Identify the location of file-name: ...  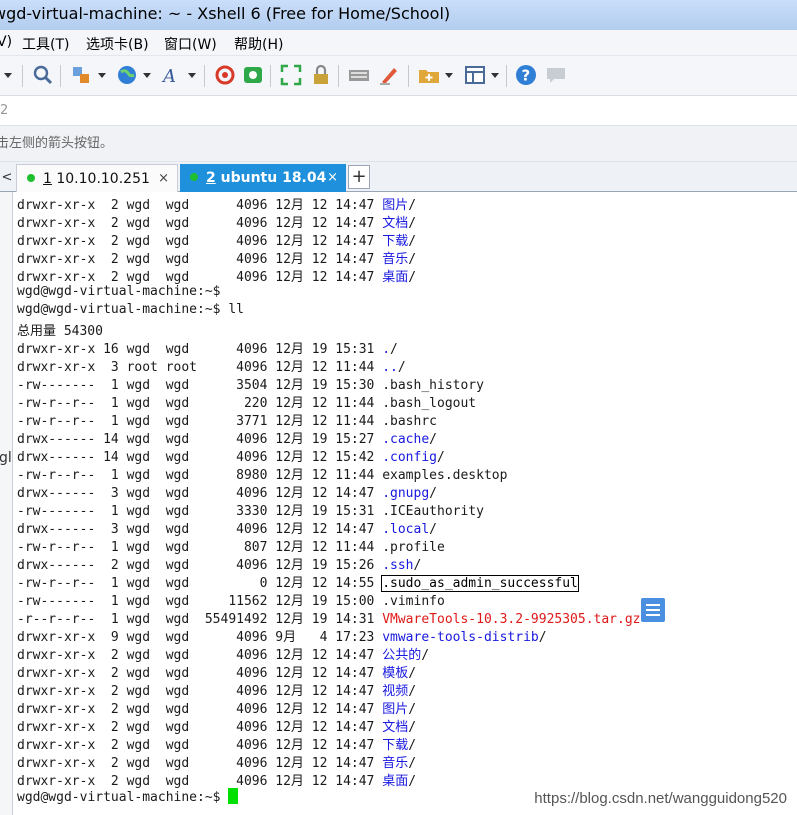
(390, 367).